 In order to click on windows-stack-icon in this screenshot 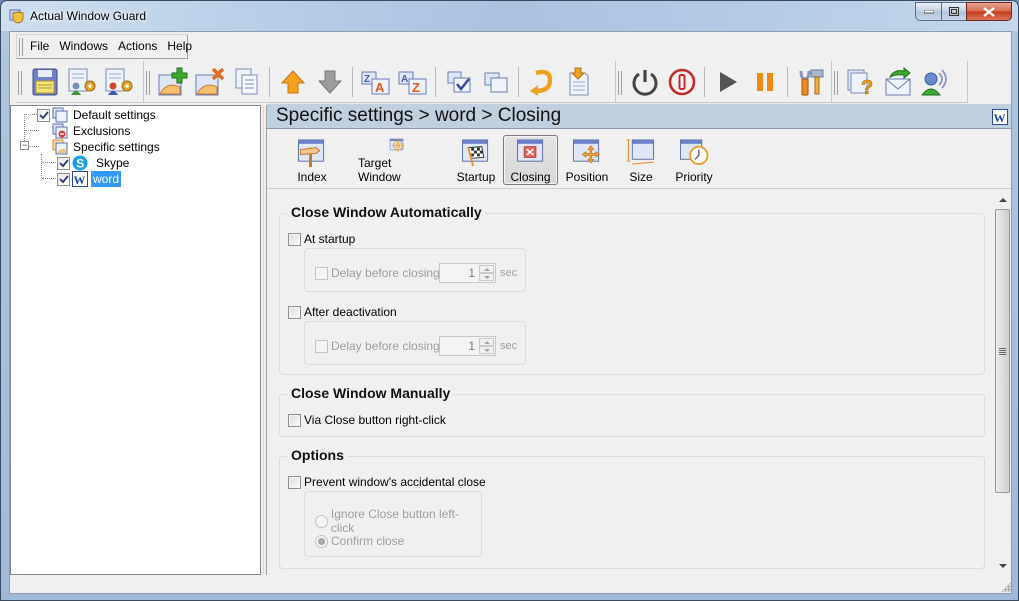, I will do `click(495, 82)`.